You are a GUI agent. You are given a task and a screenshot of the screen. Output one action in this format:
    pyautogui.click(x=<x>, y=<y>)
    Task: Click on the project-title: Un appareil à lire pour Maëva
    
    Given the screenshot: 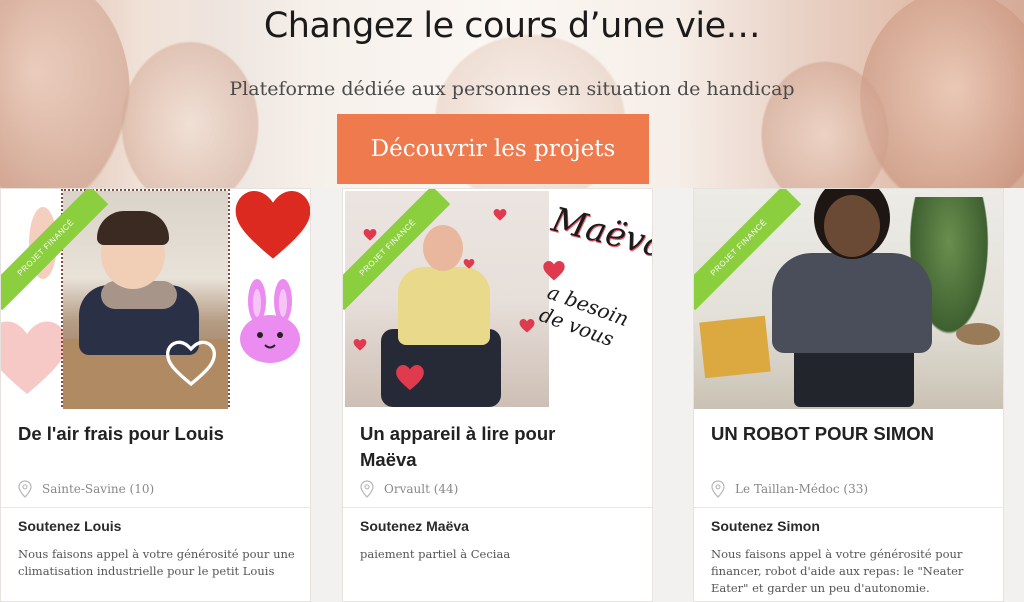 What is the action you would take?
    pyautogui.click(x=480, y=447)
    